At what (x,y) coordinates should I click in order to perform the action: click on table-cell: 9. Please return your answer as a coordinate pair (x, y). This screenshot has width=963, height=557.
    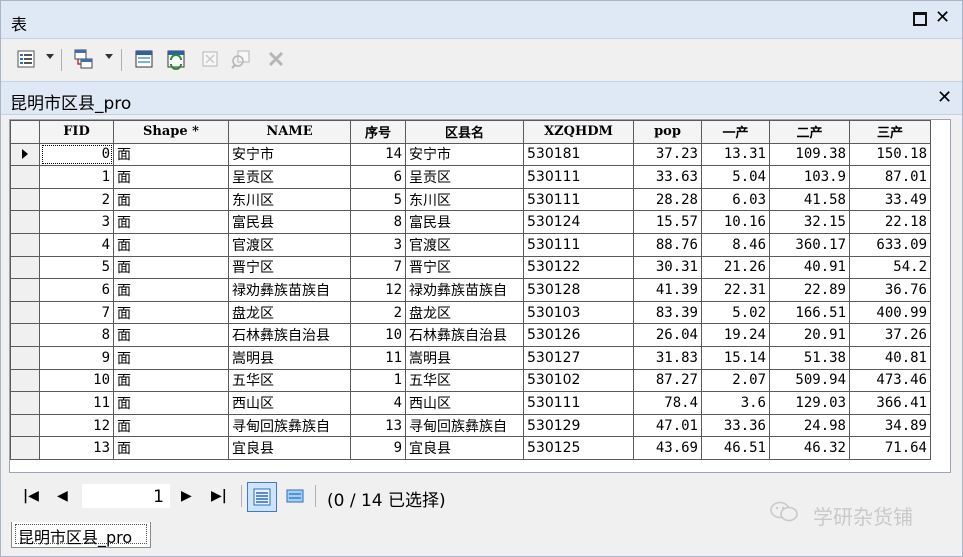
    Looking at the image, I should click on (76, 357).